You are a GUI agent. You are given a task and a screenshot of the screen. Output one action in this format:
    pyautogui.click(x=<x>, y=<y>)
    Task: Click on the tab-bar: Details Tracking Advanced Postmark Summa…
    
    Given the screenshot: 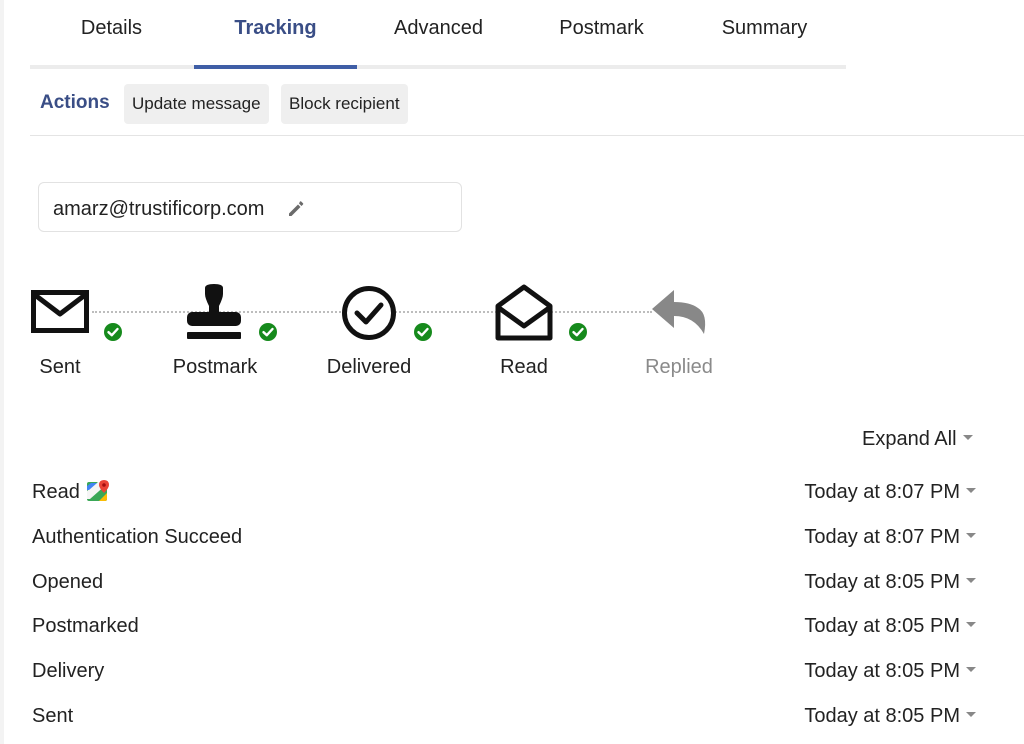 What is the action you would take?
    pyautogui.click(x=438, y=34)
    